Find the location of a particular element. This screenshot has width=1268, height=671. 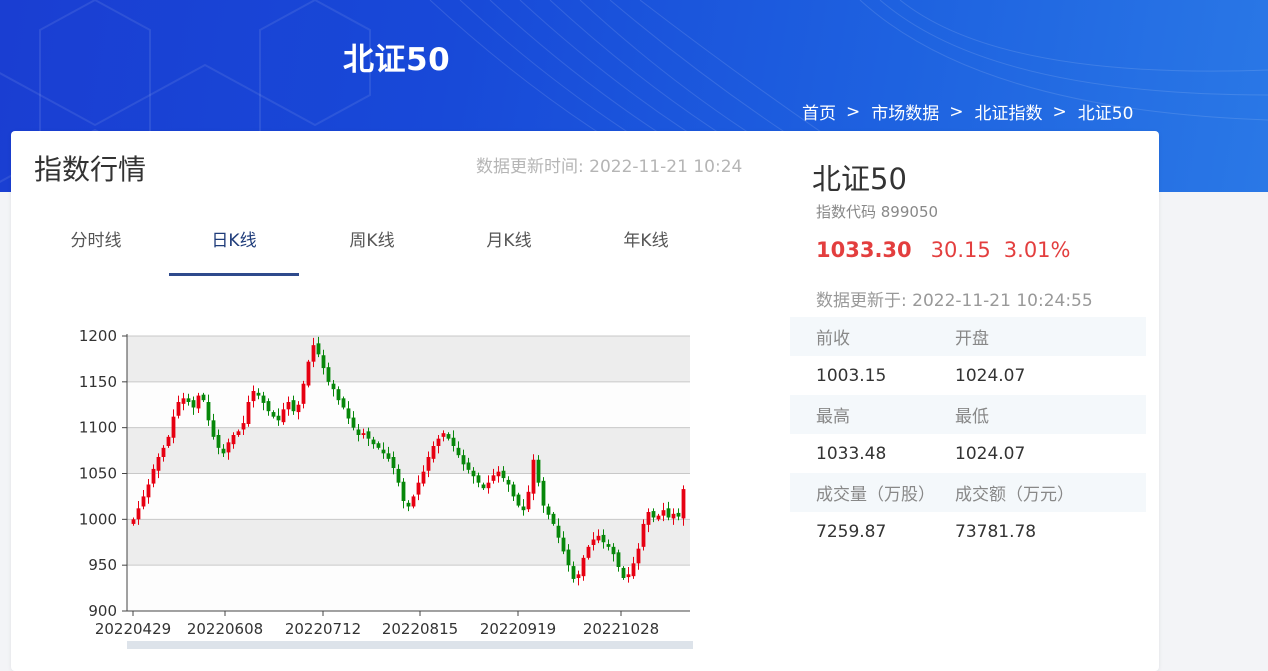

price-change: 30.15 is located at coordinates (960, 250).